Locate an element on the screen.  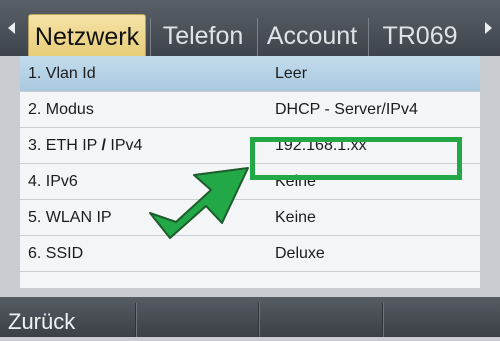
arrow-annotation-icon is located at coordinates (199, 203).